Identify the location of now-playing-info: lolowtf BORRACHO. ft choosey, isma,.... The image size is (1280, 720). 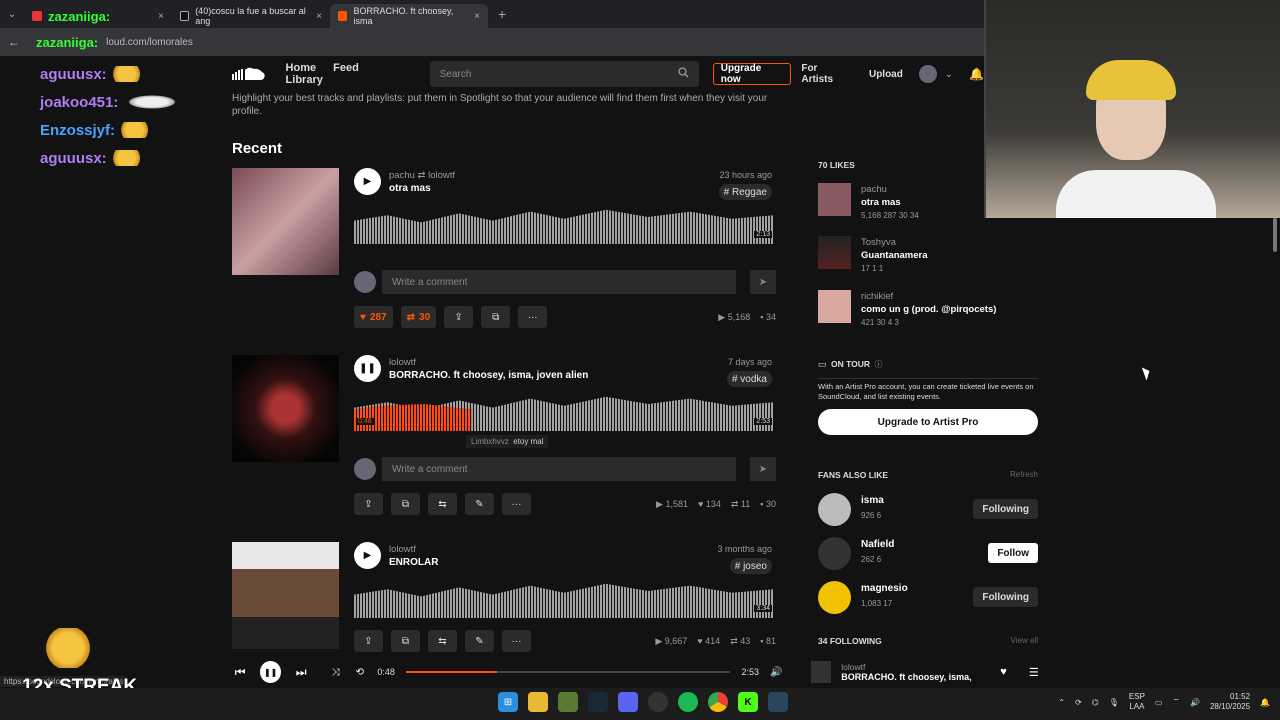
(906, 672).